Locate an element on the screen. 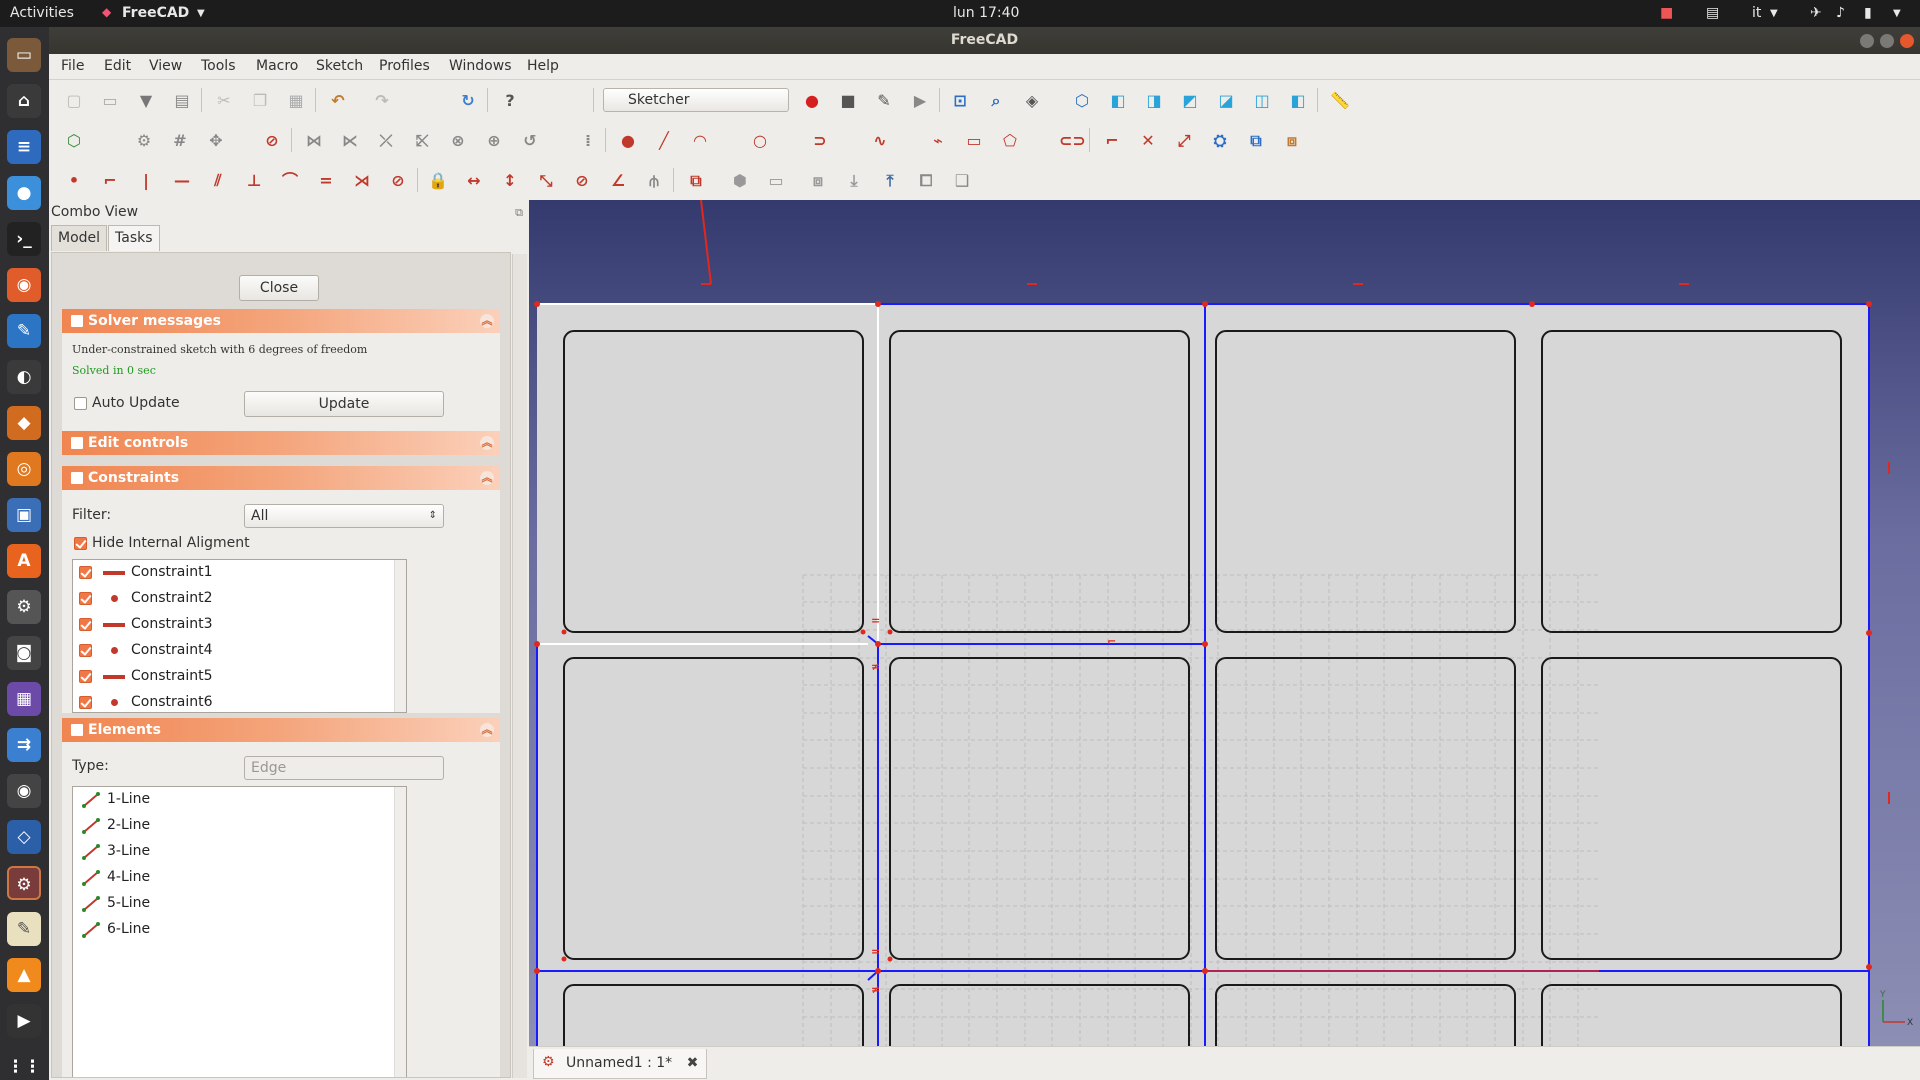 This screenshot has width=1920, height=1080. list-item: 2-Line is located at coordinates (239, 826).